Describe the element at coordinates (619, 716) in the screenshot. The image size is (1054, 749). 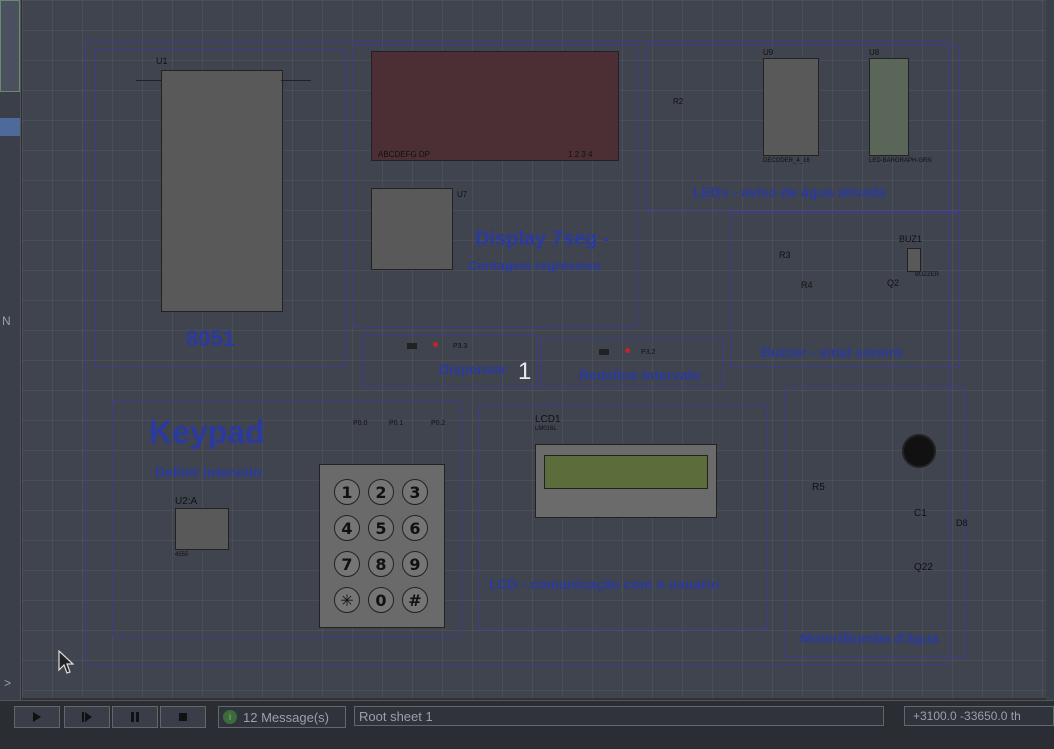
I see `sheet-indicator: Root sheet 1` at that location.